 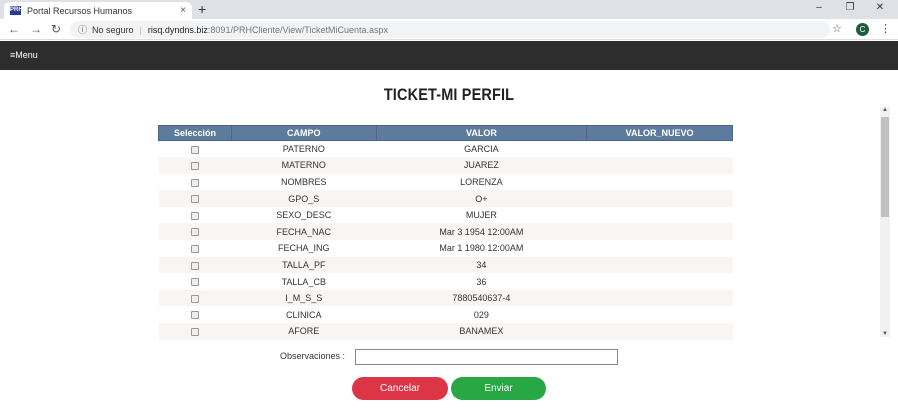 What do you see at coordinates (885, 28) in the screenshot?
I see `browser-menu-icon: ⋮` at bounding box center [885, 28].